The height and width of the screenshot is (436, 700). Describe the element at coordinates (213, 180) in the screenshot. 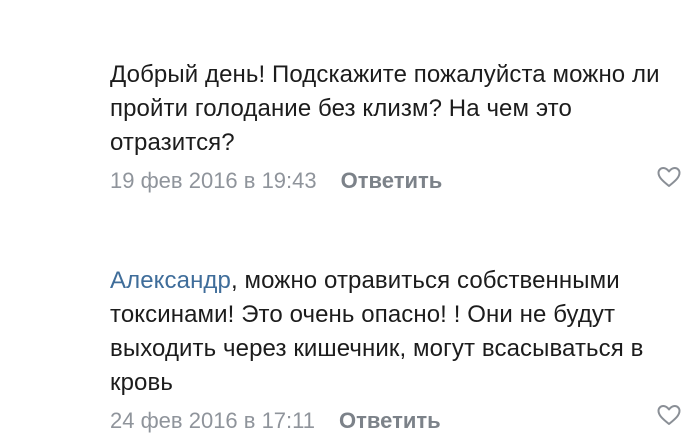

I see `comment-timestamp: 19 фев 2016 в 19:43` at that location.